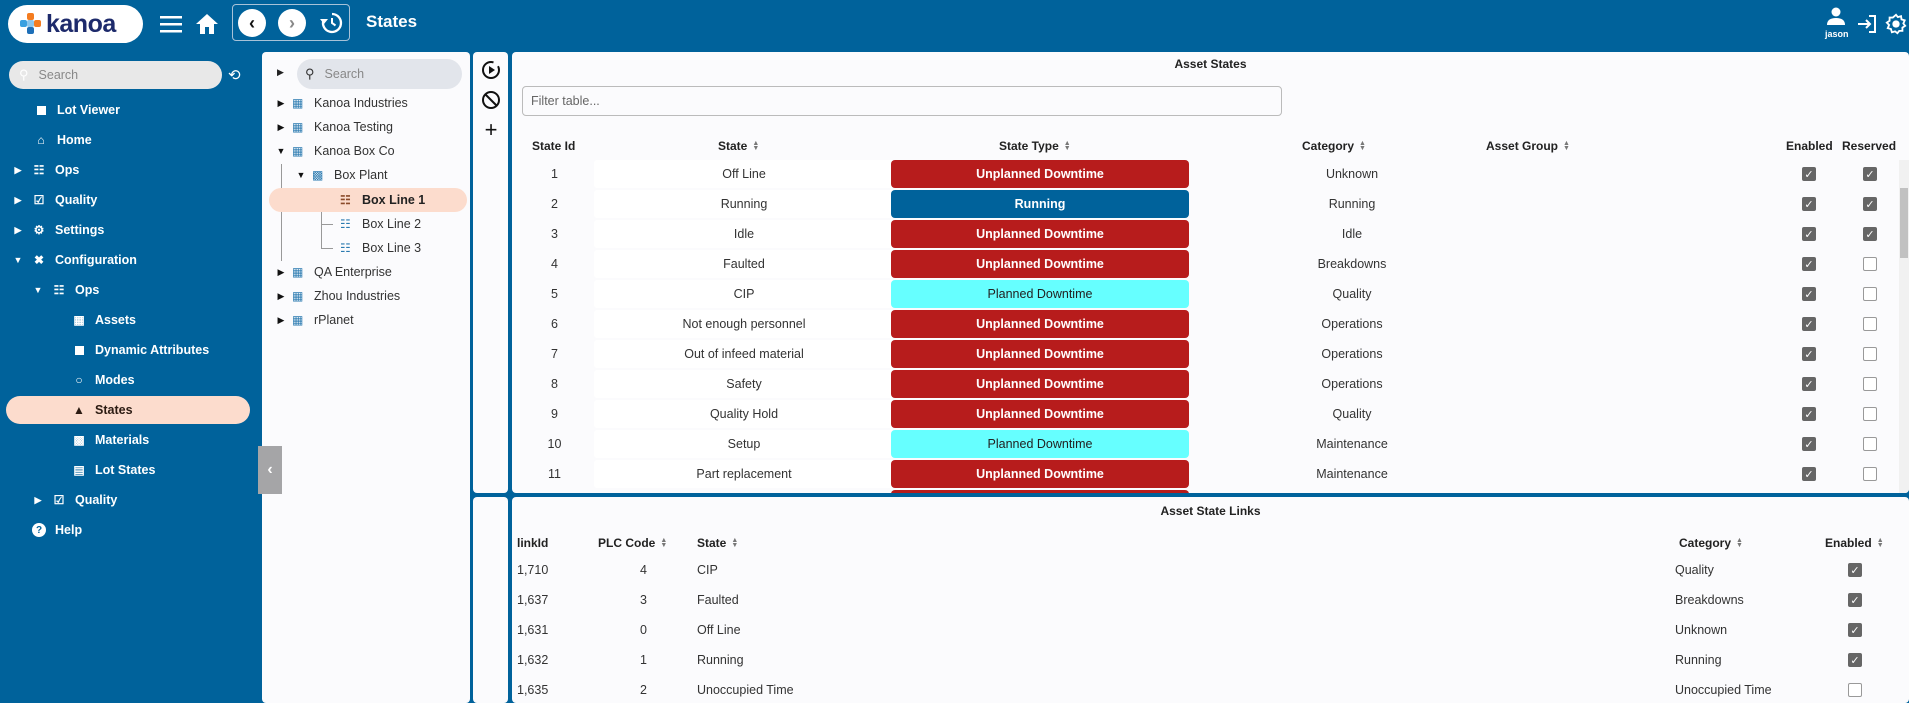 This screenshot has width=1909, height=703. I want to click on sidebar-item-lot-states: ▤ Lot States, so click(130, 470).